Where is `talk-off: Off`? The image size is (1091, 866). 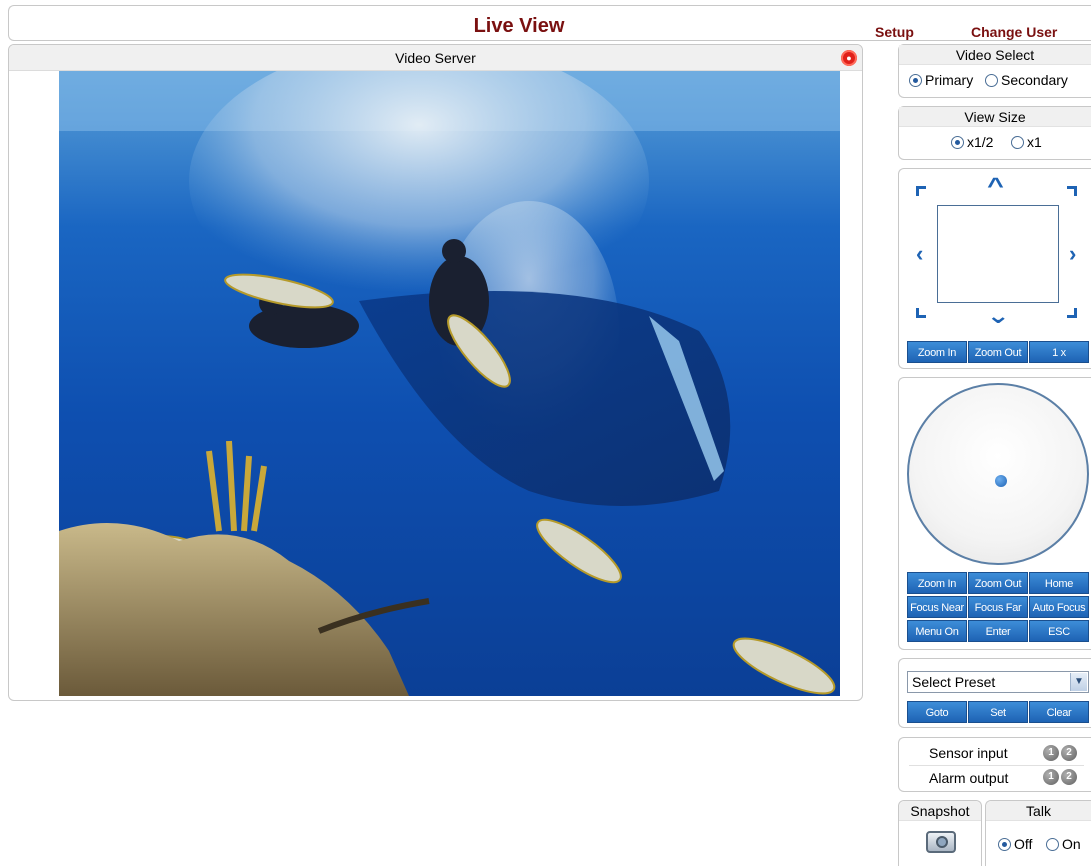
talk-off: Off is located at coordinates (1015, 844).